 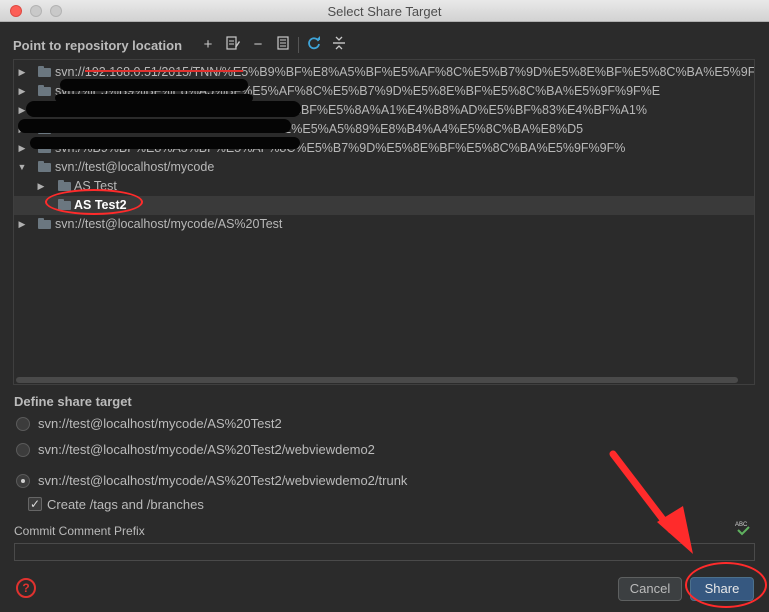 What do you see at coordinates (135, 167) in the screenshot?
I see `tree-row-label: svn://test@localhost/mycode` at bounding box center [135, 167].